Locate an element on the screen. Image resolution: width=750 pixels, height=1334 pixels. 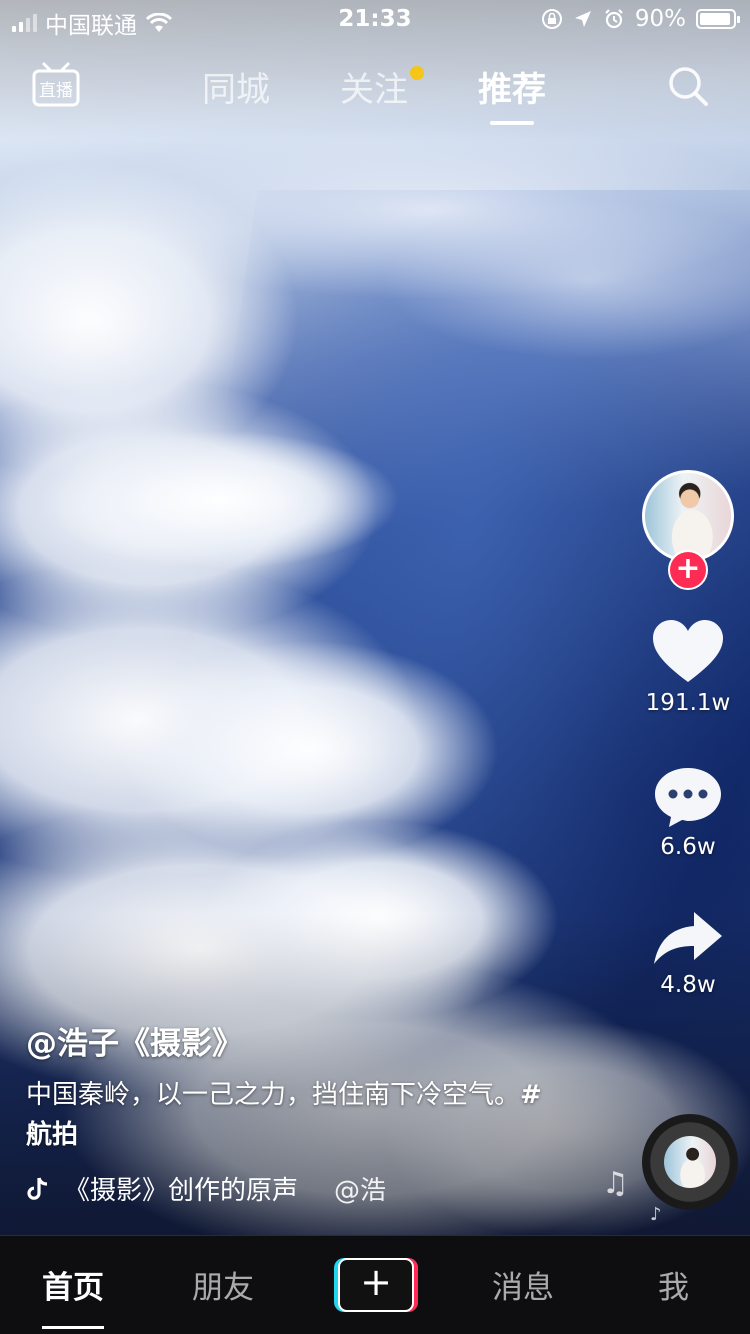
comment-count: 6.6w is located at coordinates (688, 847).